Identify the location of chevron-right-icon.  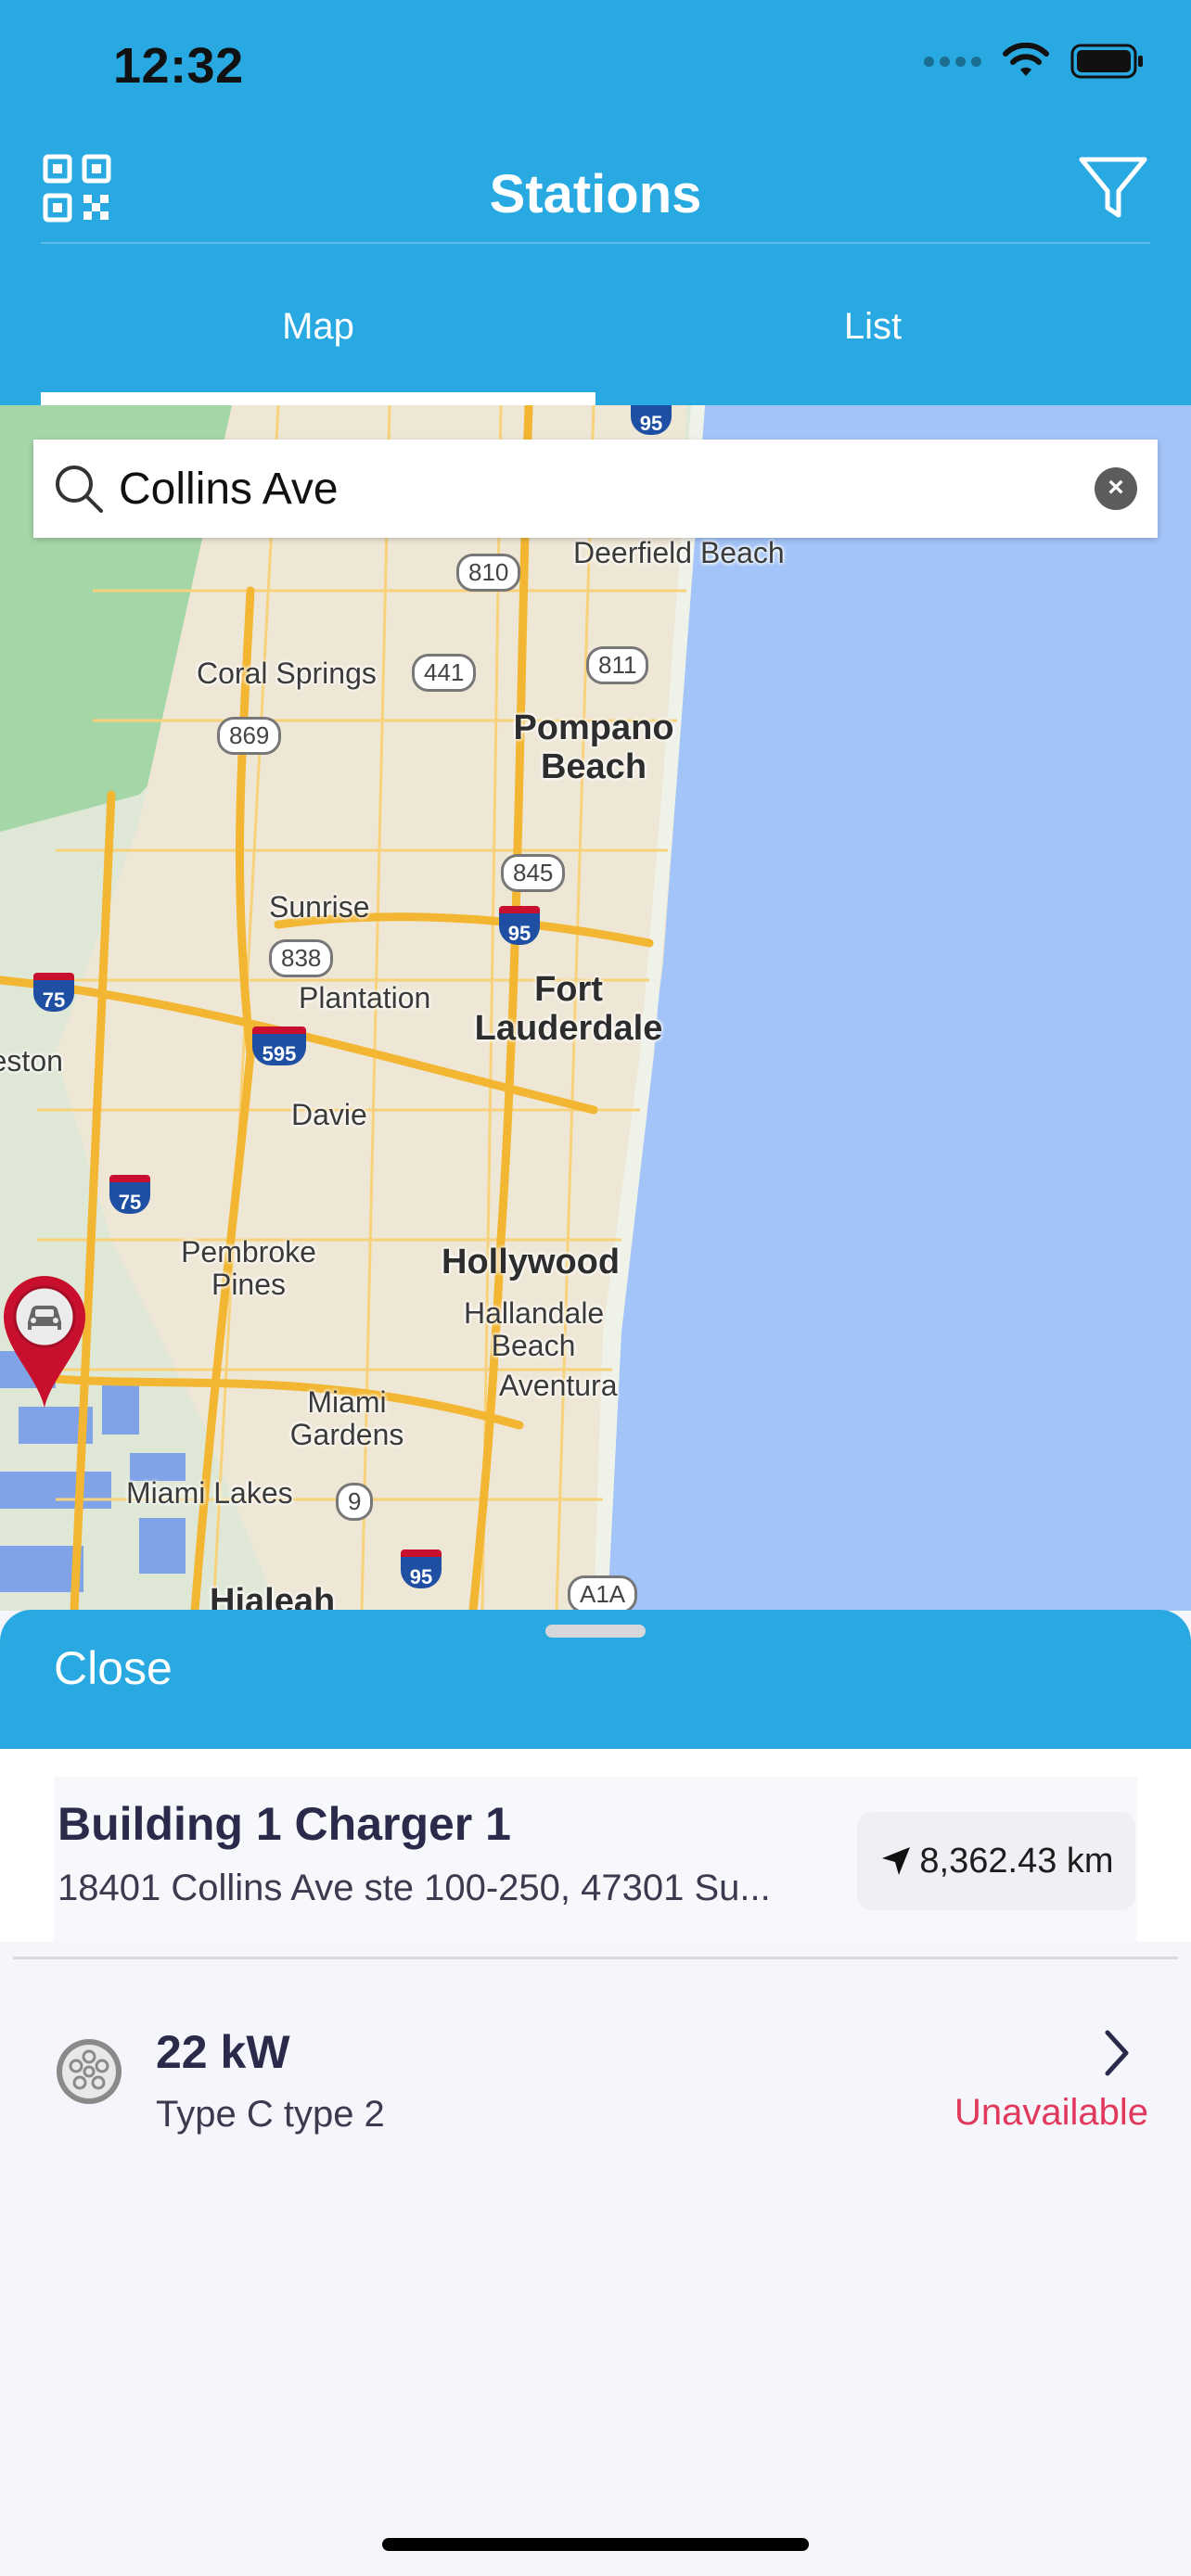
(1116, 2053).